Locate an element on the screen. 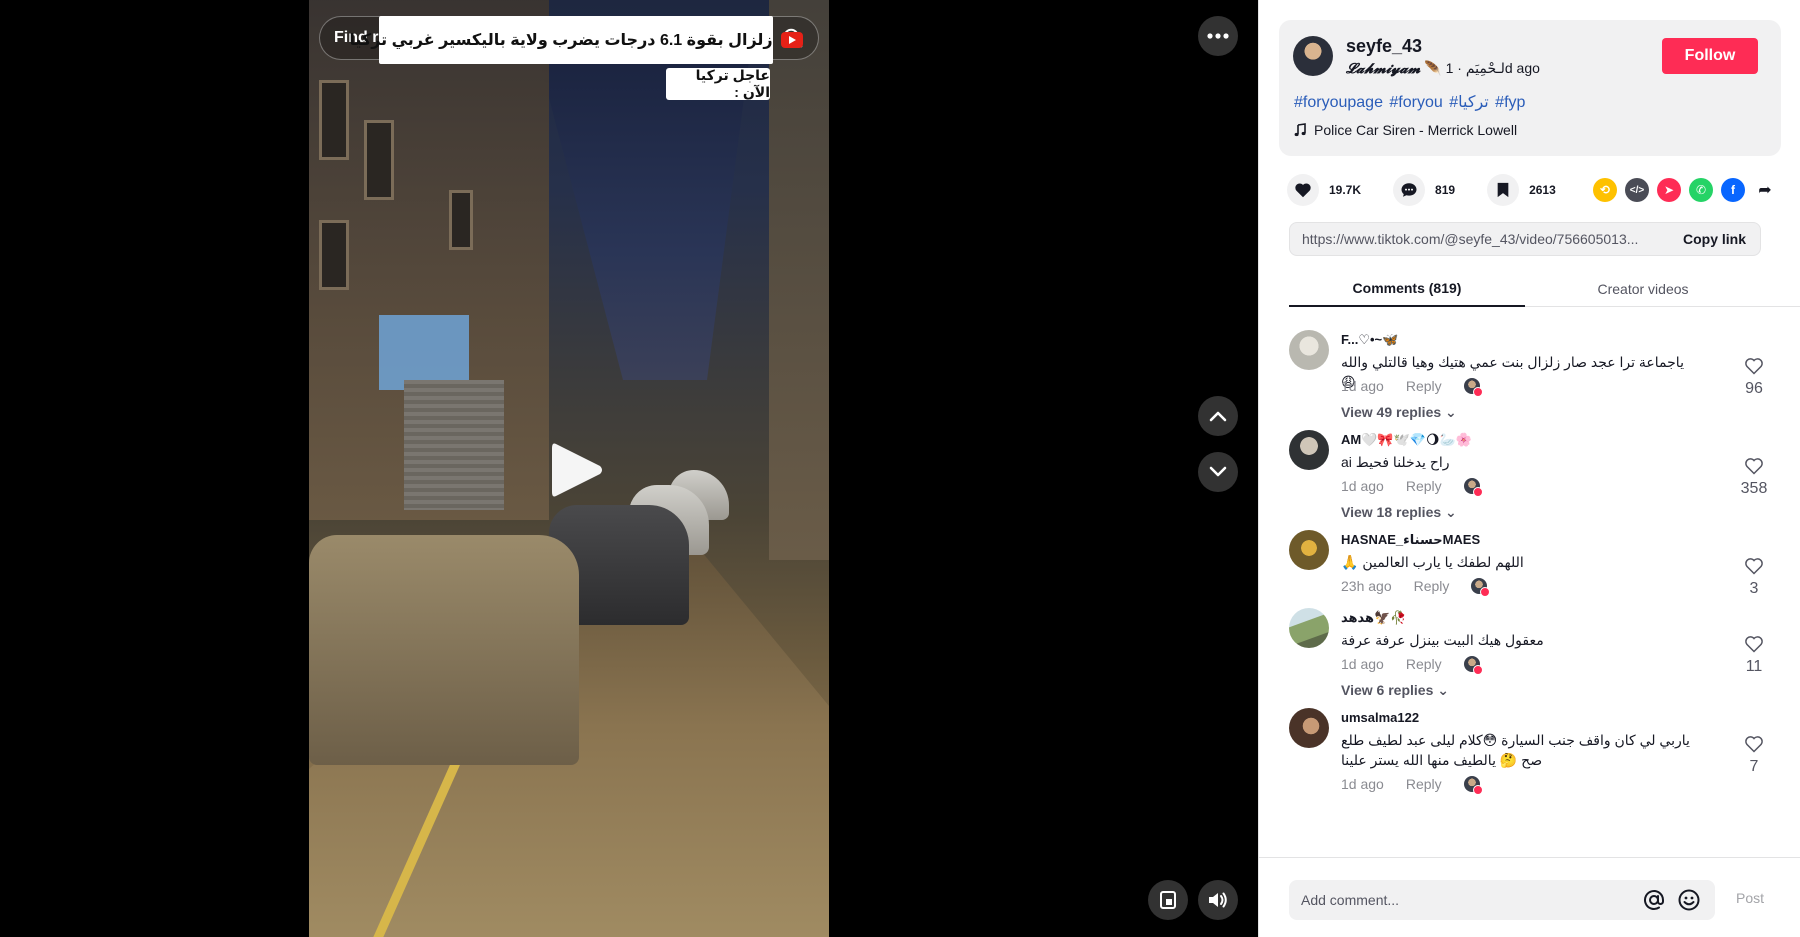  share-arrow-icon: ➦ is located at coordinates (1765, 190).